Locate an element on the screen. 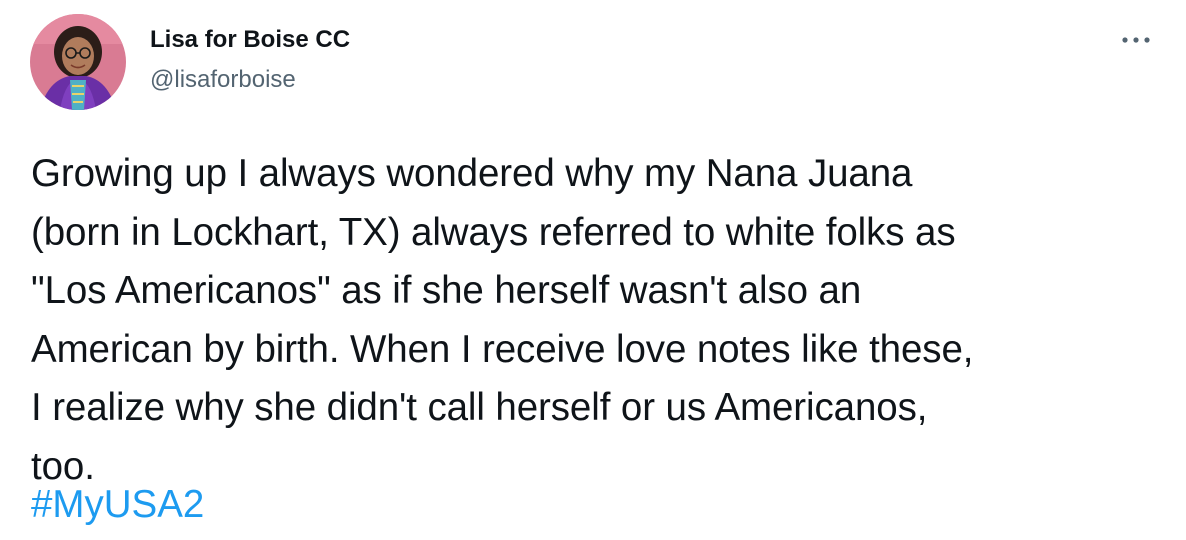  avatar is located at coordinates (78, 62).